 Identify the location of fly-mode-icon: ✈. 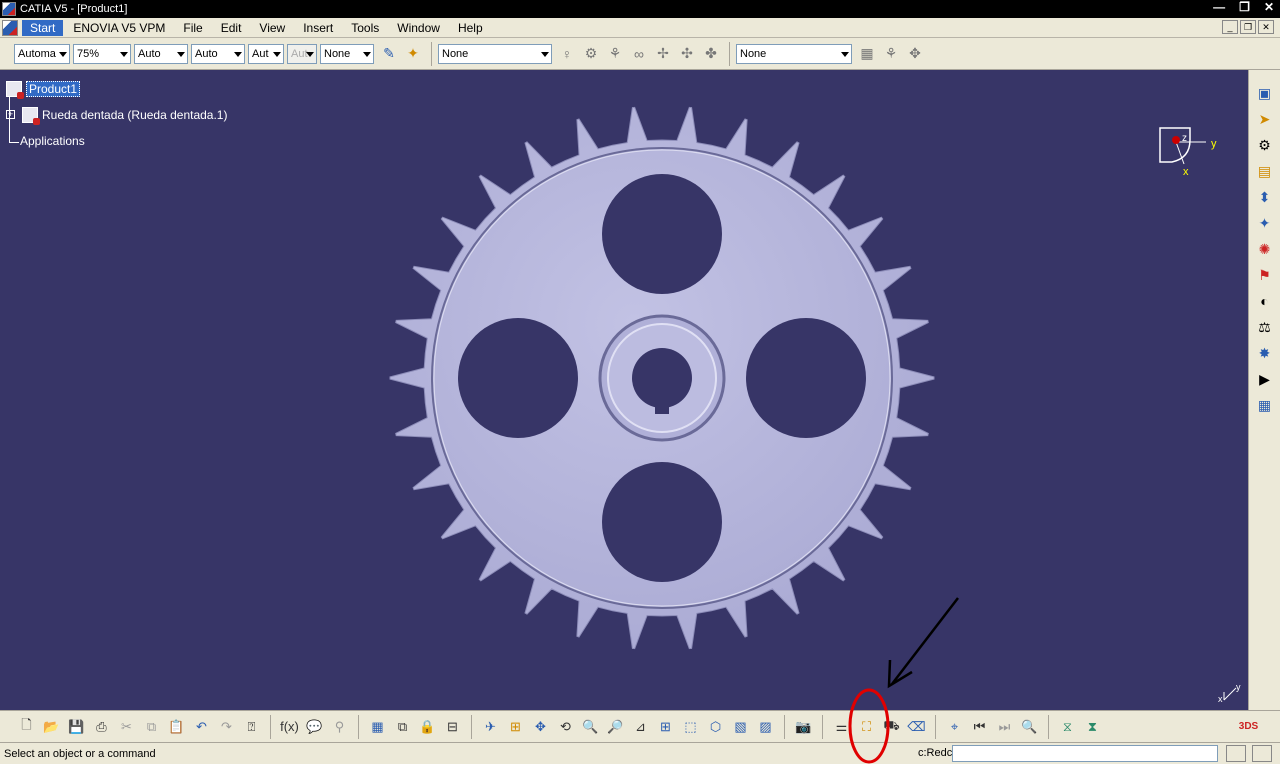
(491, 727).